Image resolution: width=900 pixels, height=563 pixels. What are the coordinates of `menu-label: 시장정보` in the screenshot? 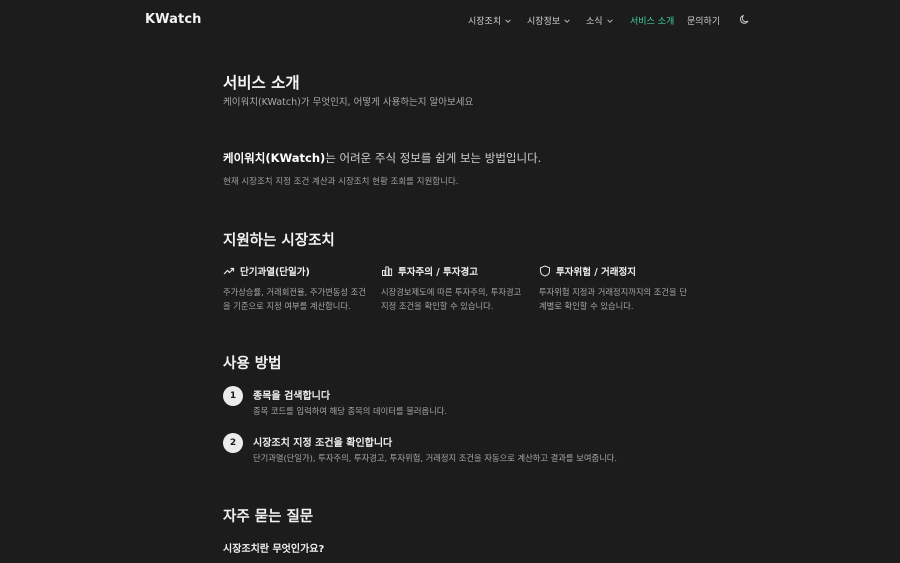 It's located at (544, 22).